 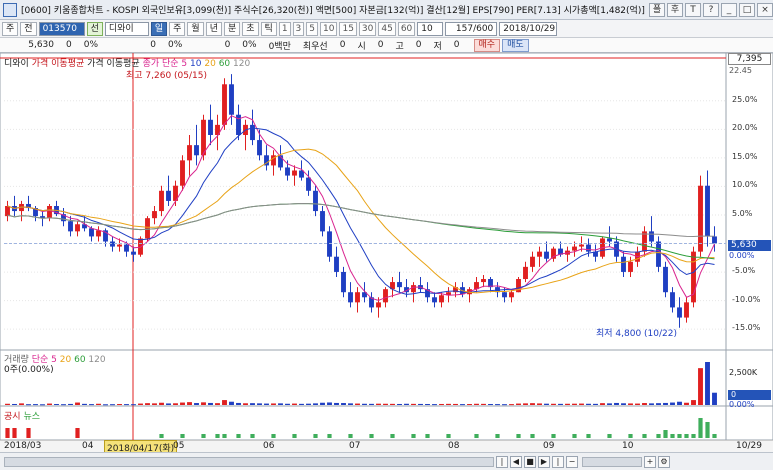 What do you see at coordinates (516, 461) in the screenshot?
I see `scroll-prev-icon: ◀` at bounding box center [516, 461].